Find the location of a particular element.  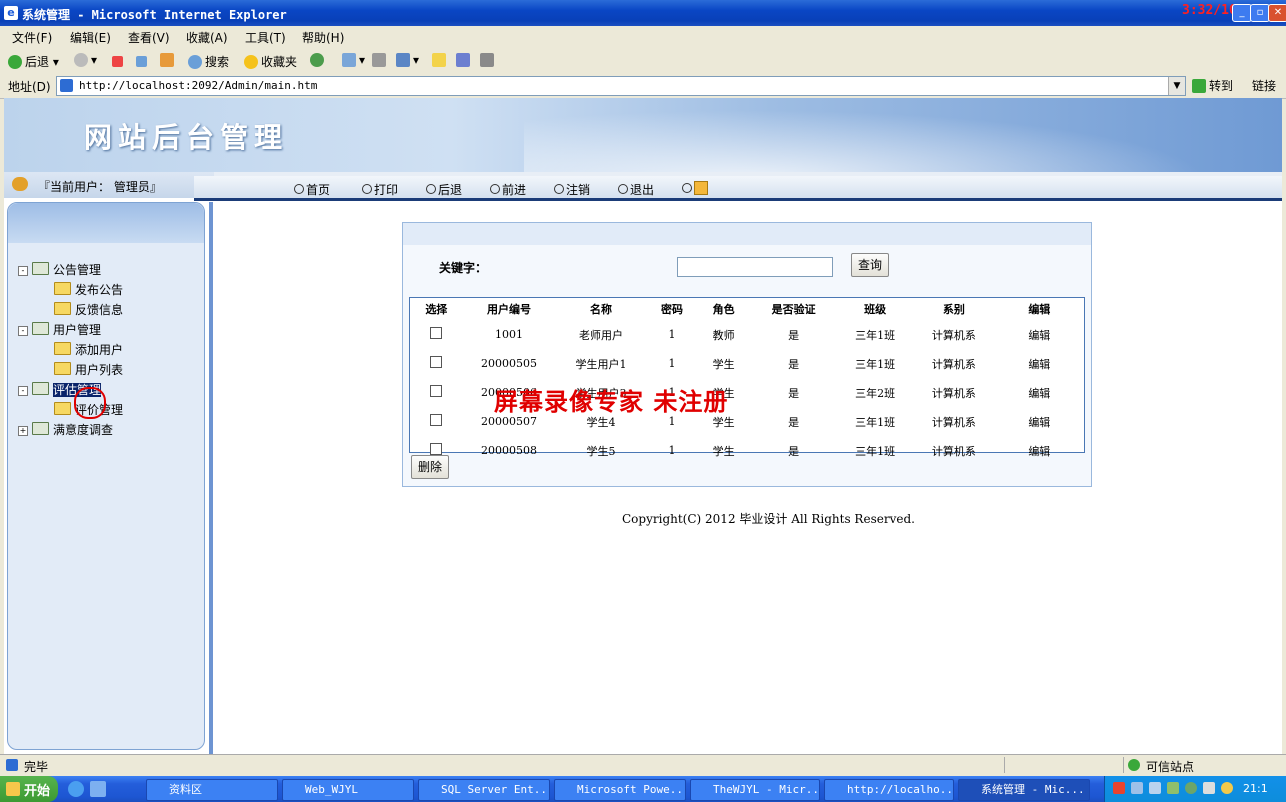

cell-user-id: 20000508 is located at coordinates (509, 450).